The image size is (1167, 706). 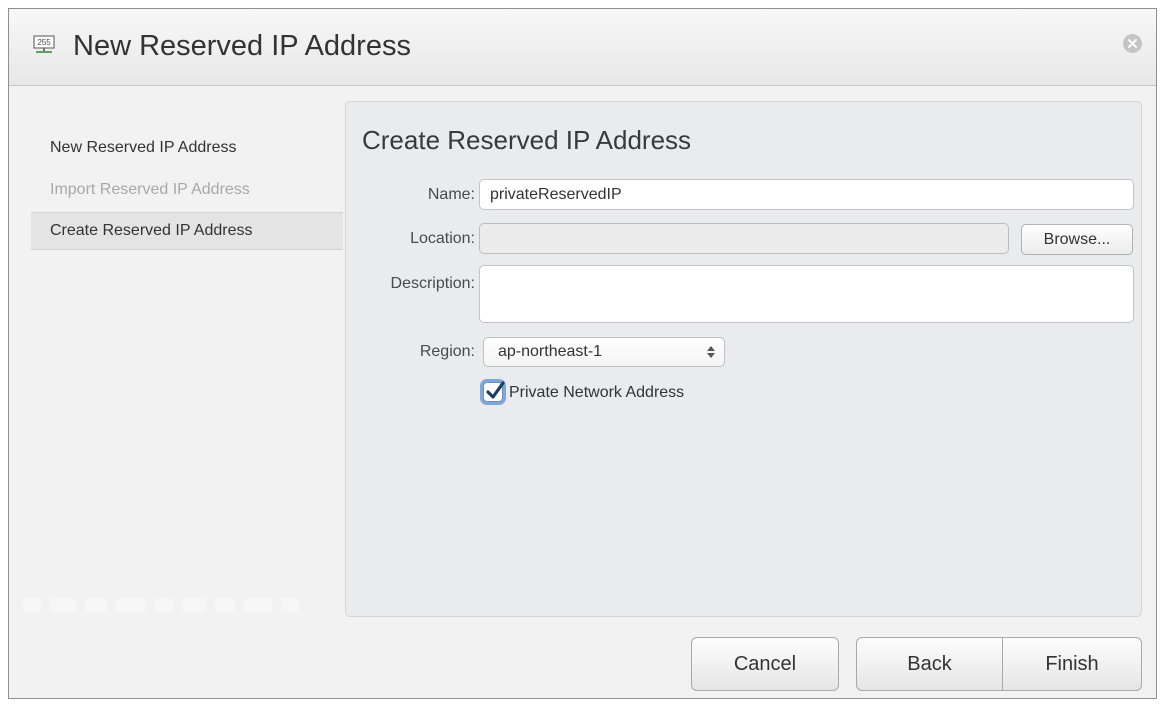 What do you see at coordinates (187, 148) in the screenshot?
I see `sidebar-item-new-reserved-ip: New Reserved IP Address` at bounding box center [187, 148].